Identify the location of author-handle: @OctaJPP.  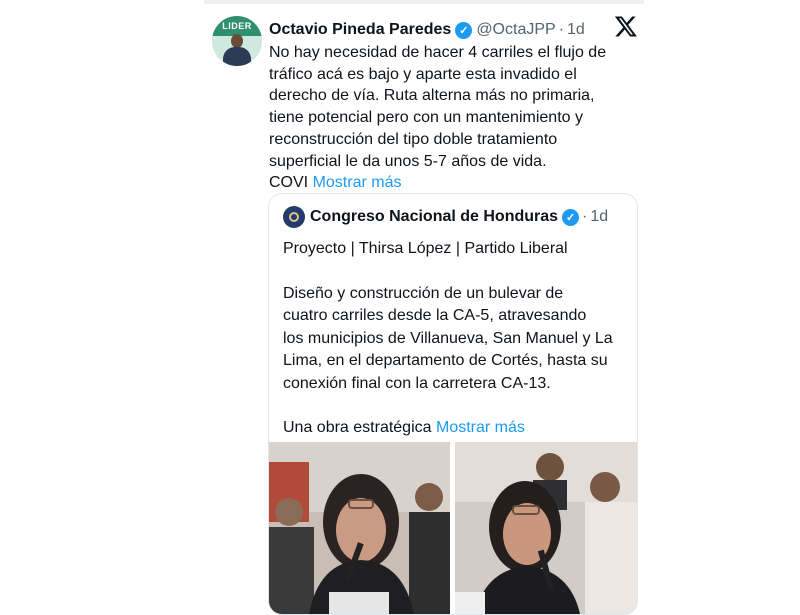
(515, 30).